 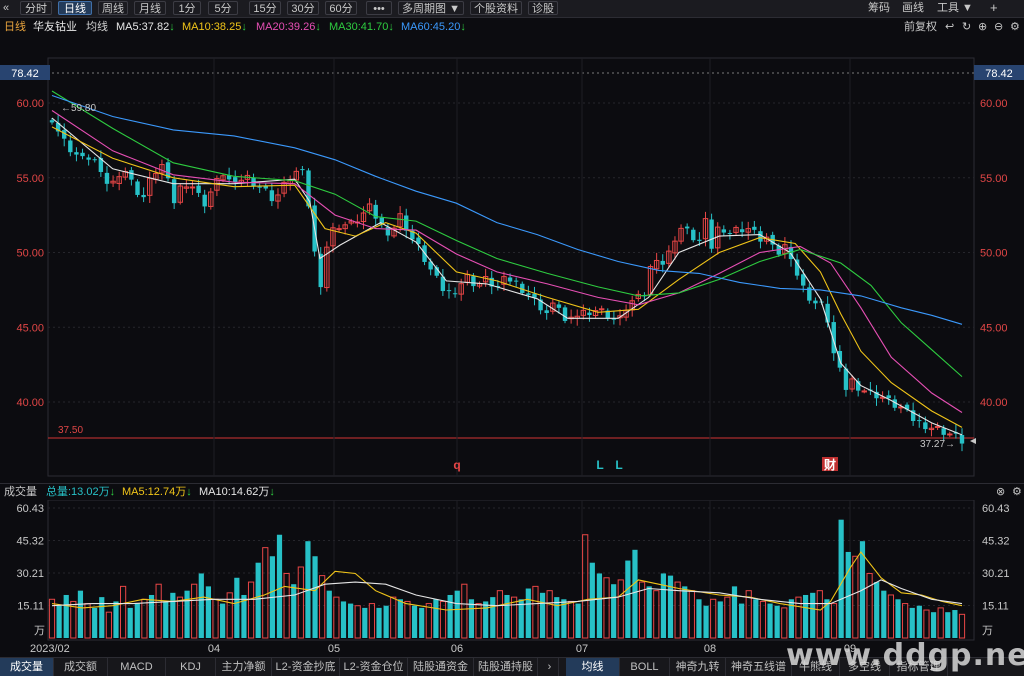 I want to click on indicator-tab-4: 主力净额, so click(x=244, y=667).